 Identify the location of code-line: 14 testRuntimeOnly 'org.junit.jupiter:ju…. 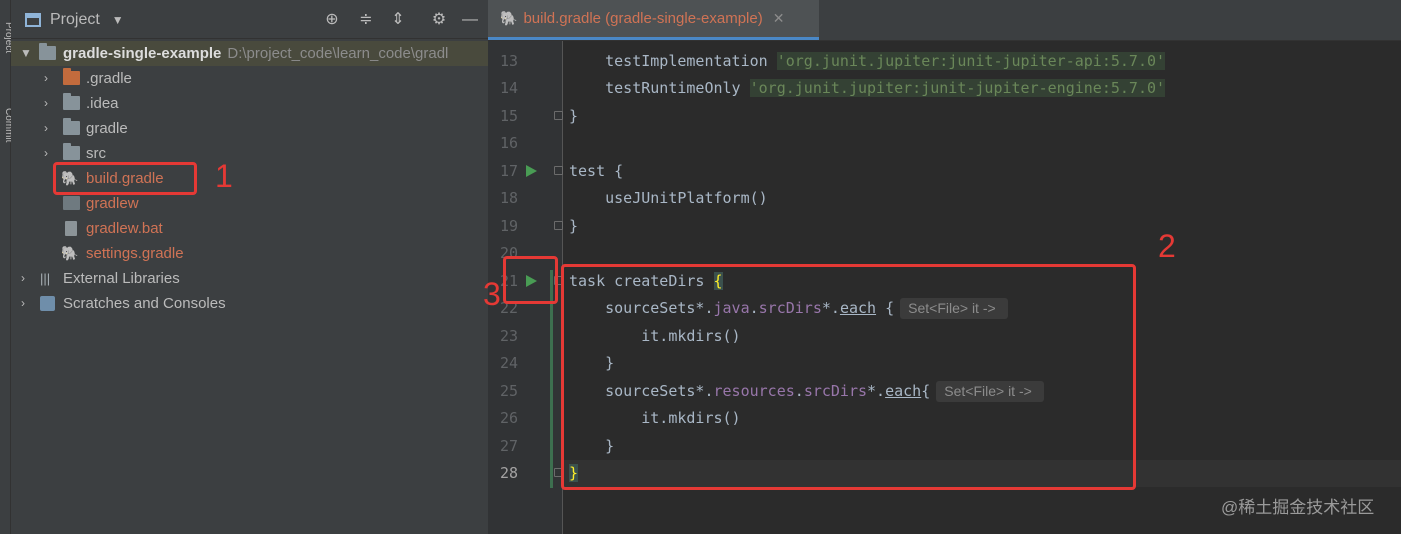
(944, 88).